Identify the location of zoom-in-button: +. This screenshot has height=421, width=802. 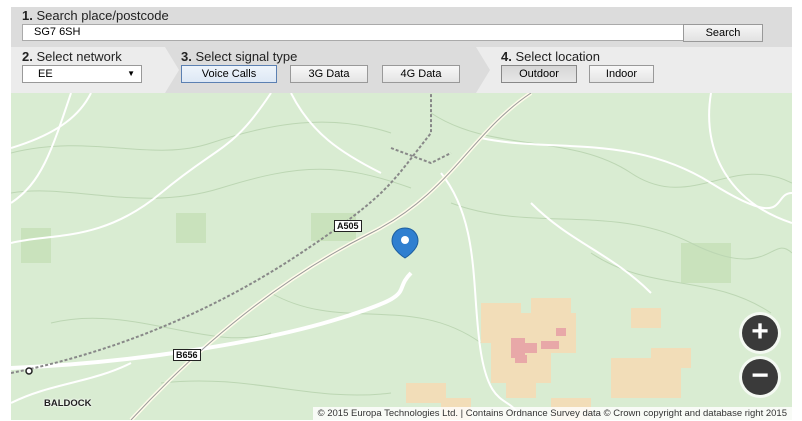
(760, 333).